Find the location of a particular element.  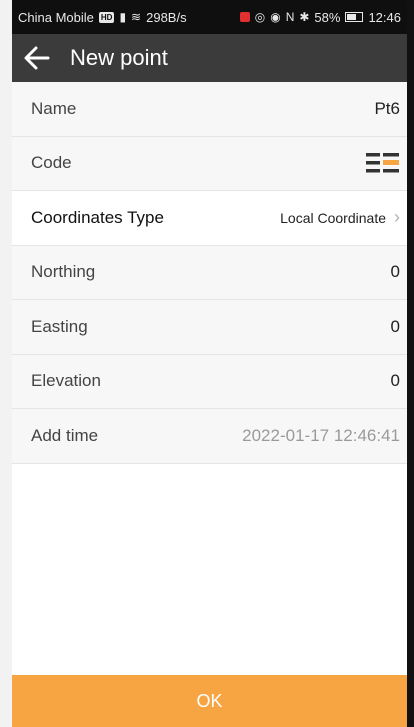

clock: 12:46 is located at coordinates (384, 17).